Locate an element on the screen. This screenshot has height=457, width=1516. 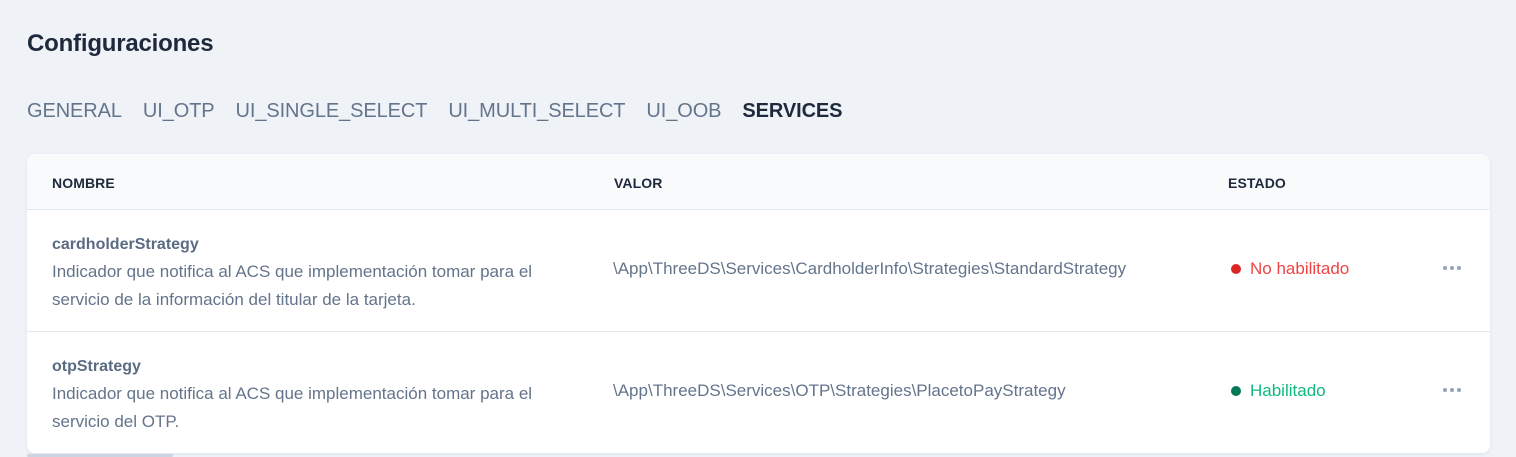
table-header: NOMBRE VALOR ESTADO is located at coordinates (758, 182).